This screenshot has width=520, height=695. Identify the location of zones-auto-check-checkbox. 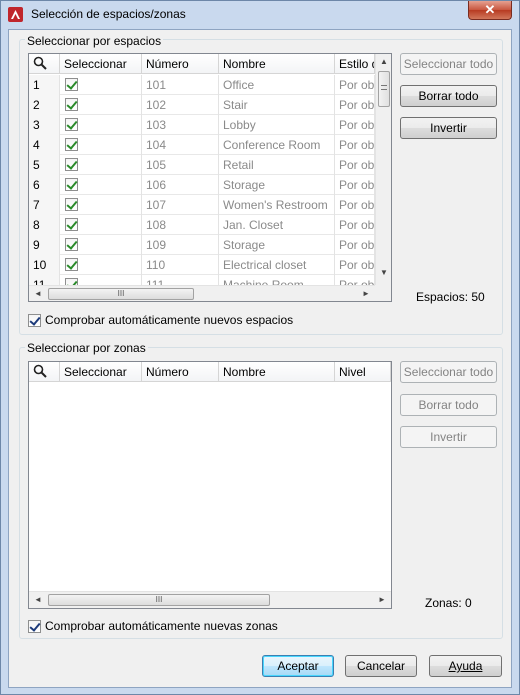
(34, 626).